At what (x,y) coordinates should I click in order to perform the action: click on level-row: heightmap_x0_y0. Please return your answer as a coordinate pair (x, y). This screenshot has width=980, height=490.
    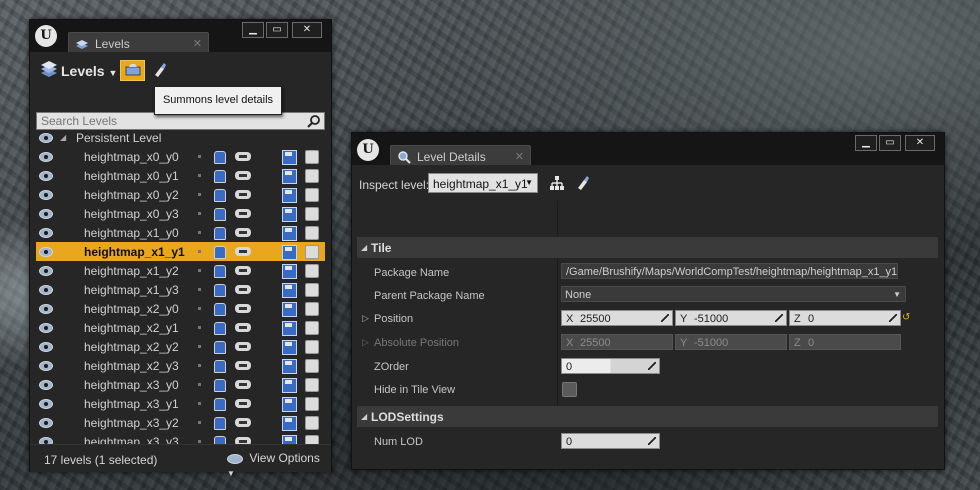
    Looking at the image, I should click on (180, 156).